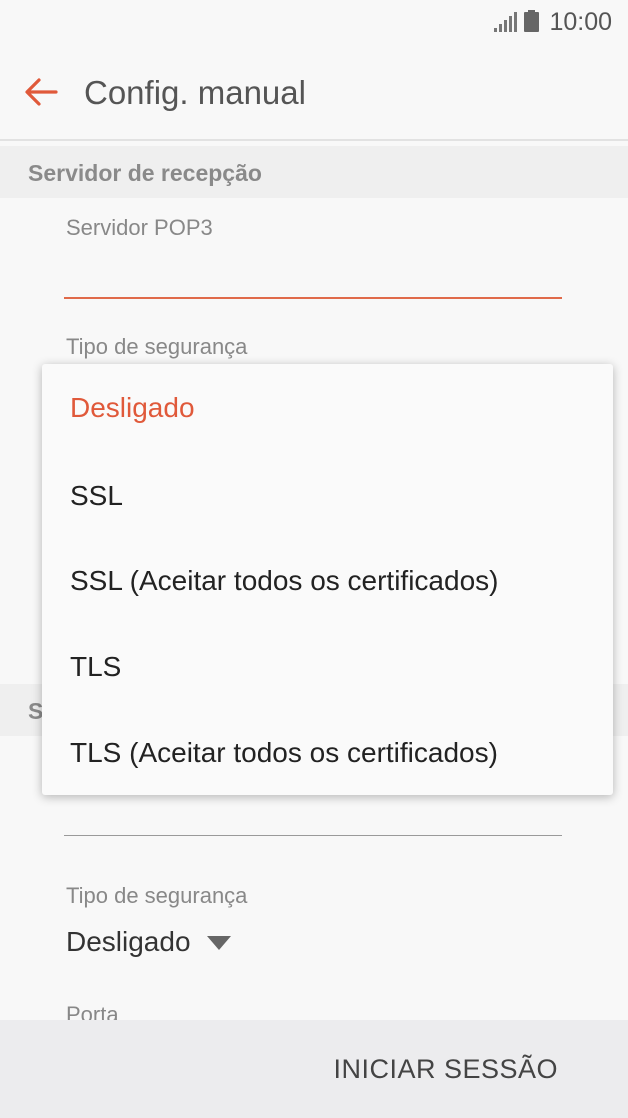  I want to click on section-header-incoming: Servidor de recepção, so click(314, 172).